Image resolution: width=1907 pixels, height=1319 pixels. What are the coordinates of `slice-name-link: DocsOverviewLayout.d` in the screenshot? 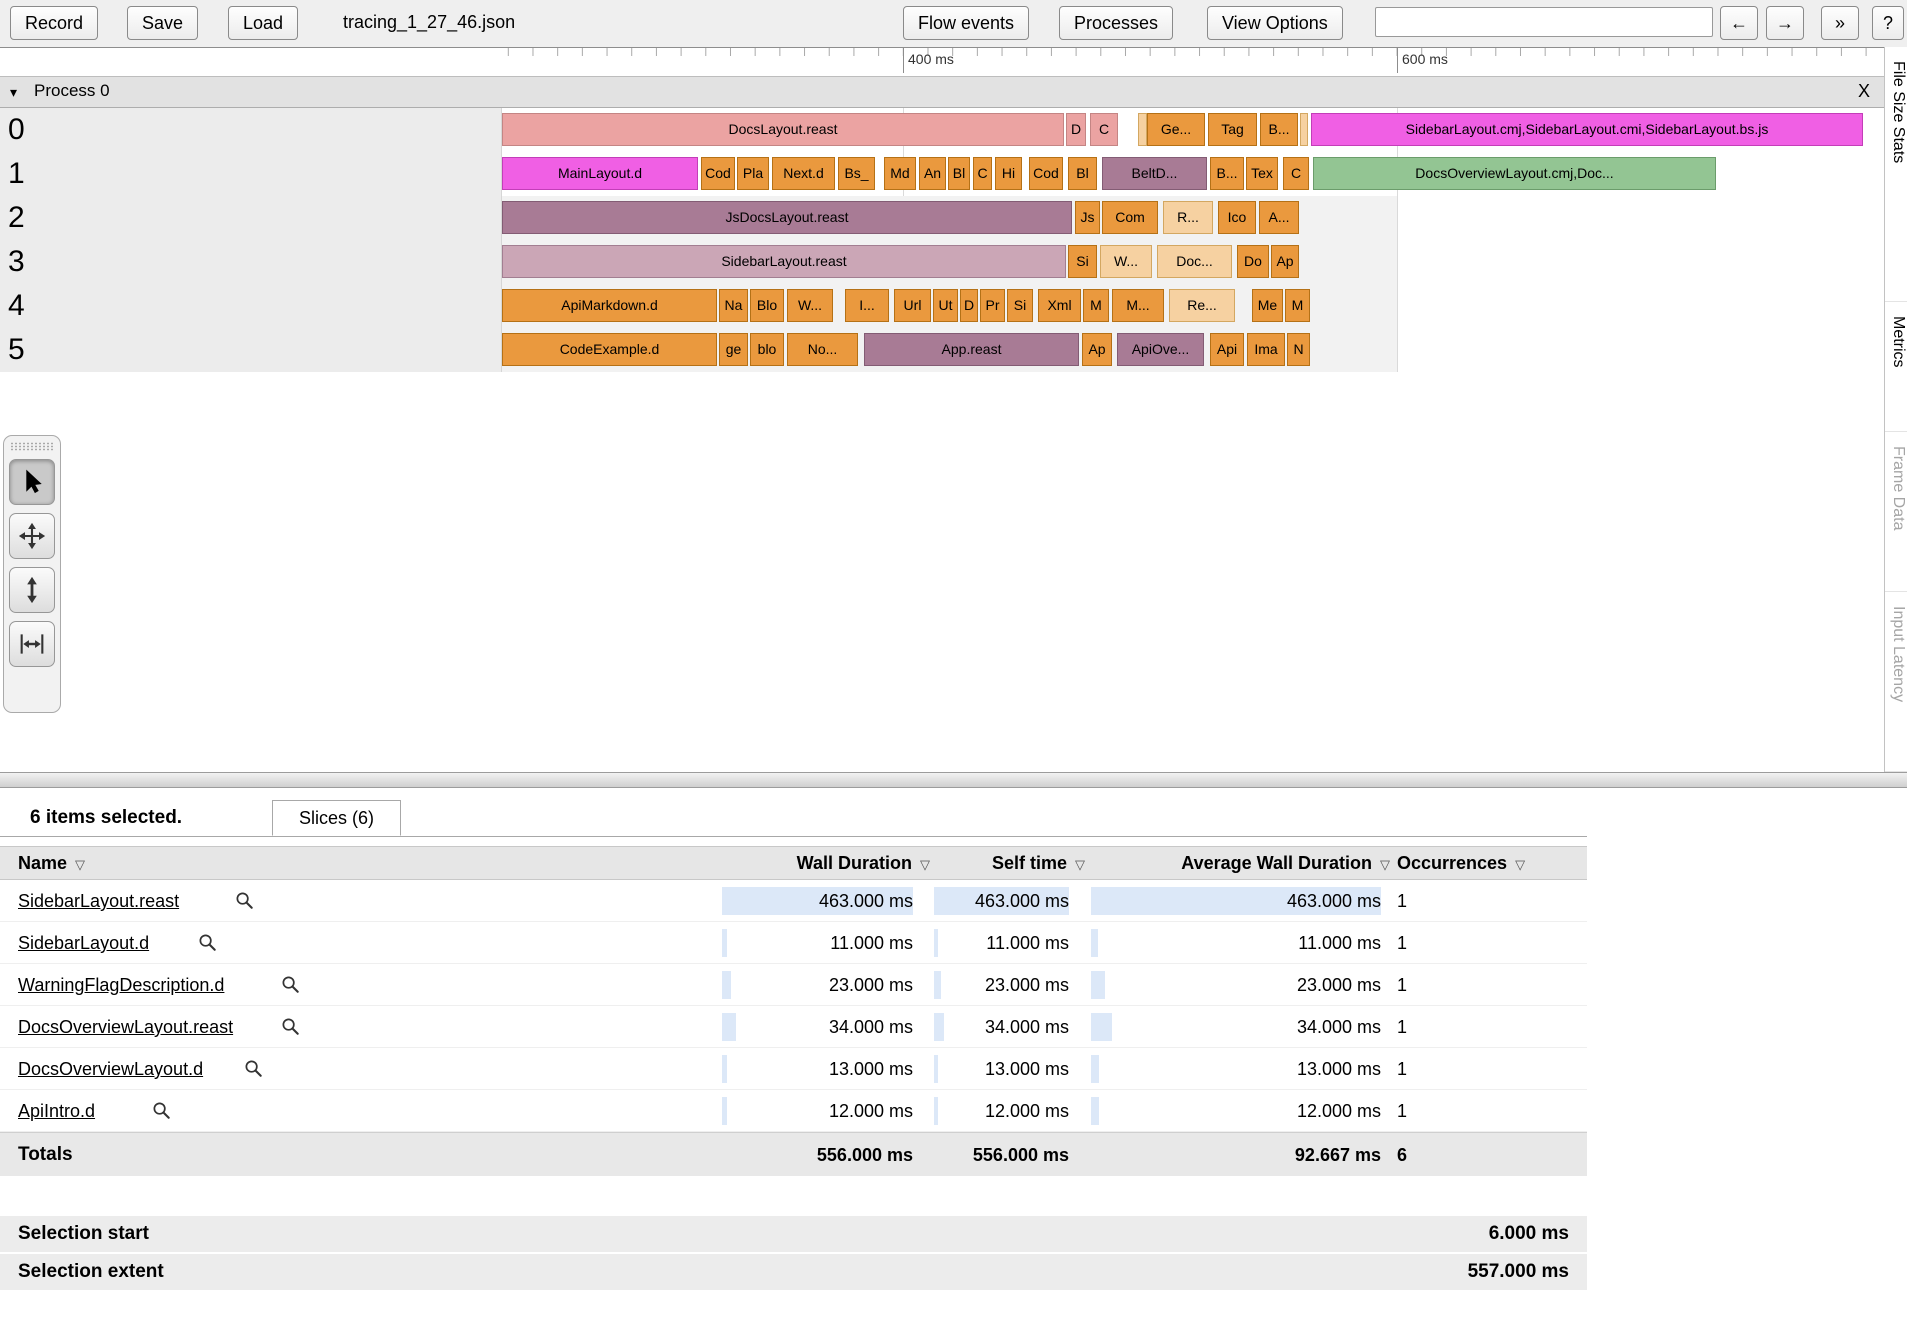 It's located at (110, 1069).